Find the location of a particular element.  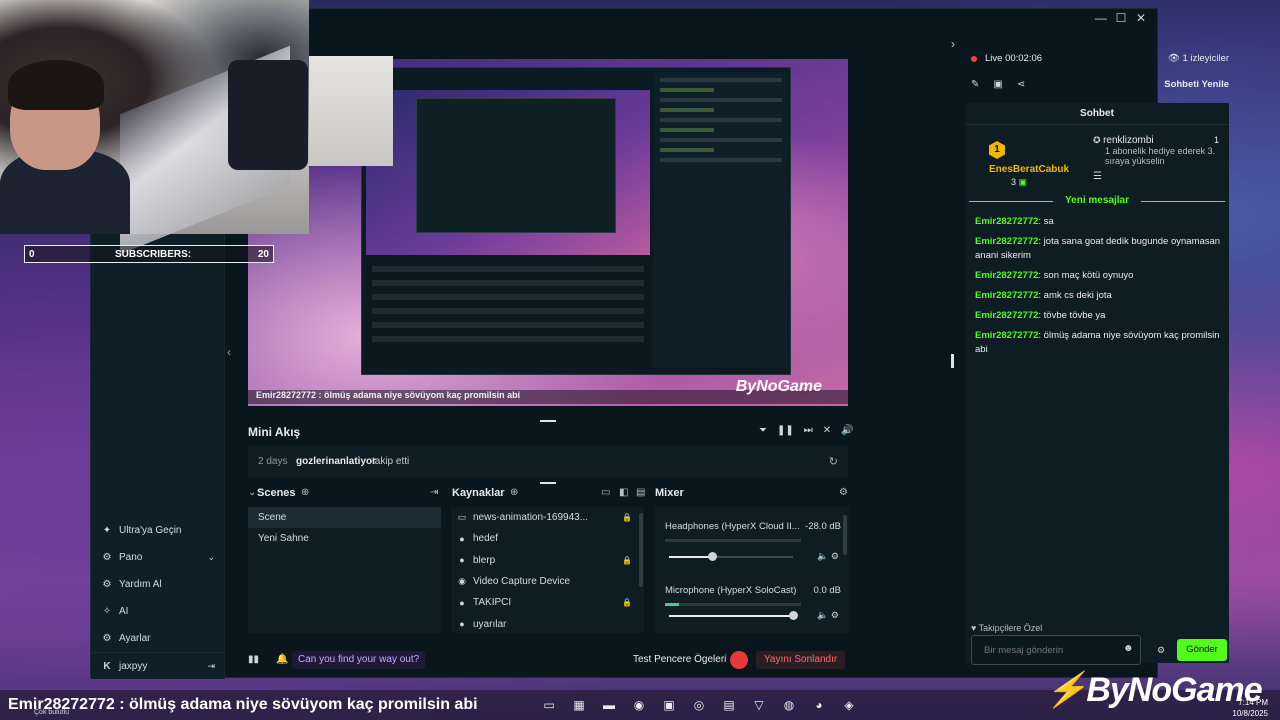

valorant-icon: ▽ is located at coordinates (759, 705).